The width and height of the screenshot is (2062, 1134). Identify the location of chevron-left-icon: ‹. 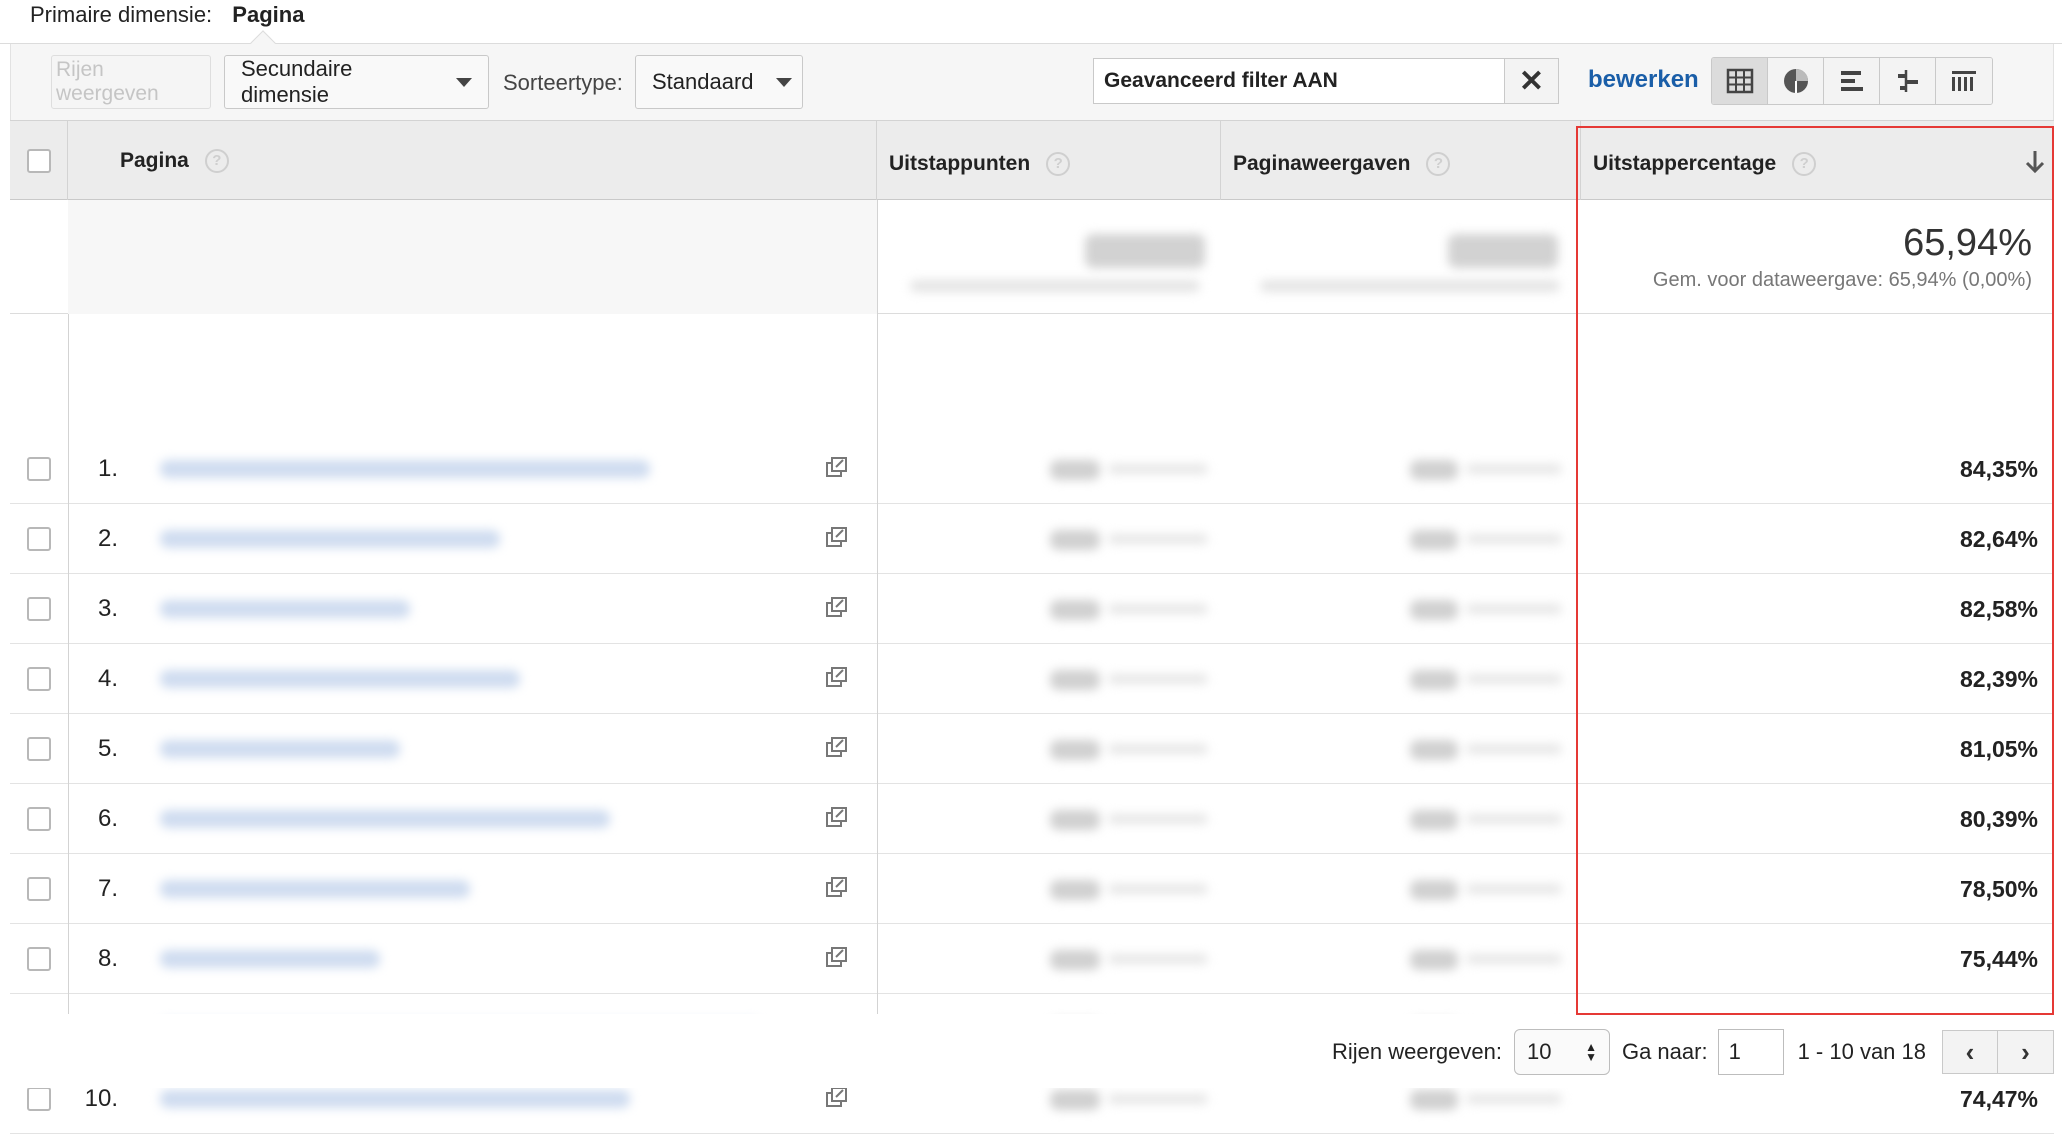
(1970, 1051).